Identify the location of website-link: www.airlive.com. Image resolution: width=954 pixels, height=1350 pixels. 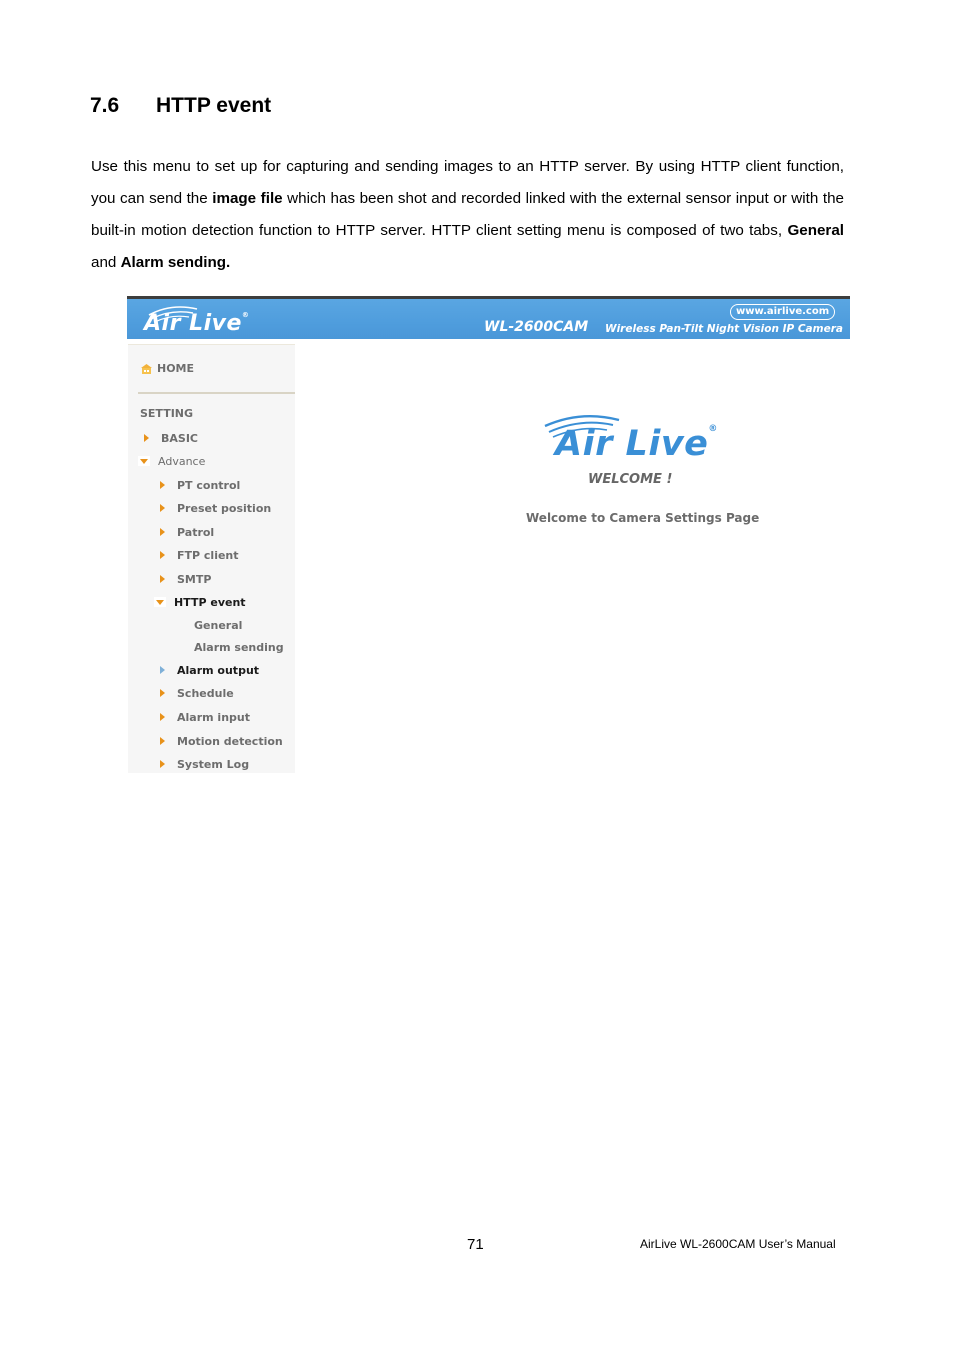
(783, 312).